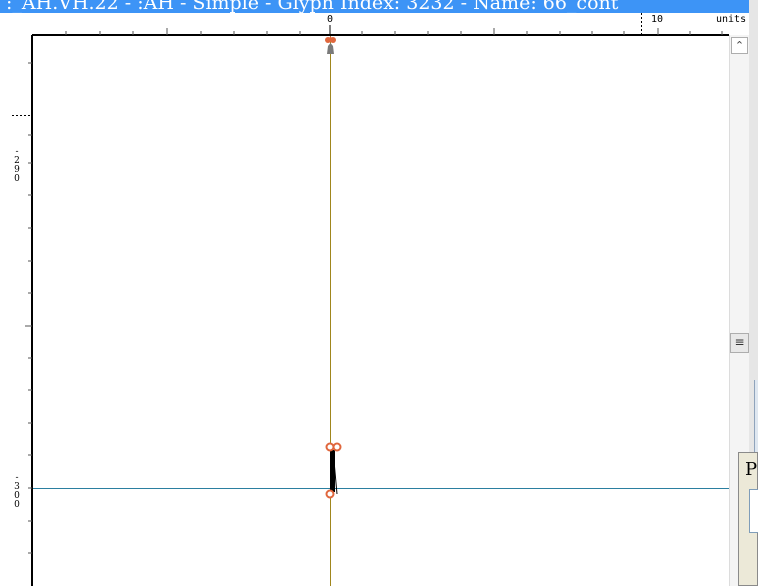  What do you see at coordinates (657, 19) in the screenshot?
I see `ruler-label-ten: 10` at bounding box center [657, 19].